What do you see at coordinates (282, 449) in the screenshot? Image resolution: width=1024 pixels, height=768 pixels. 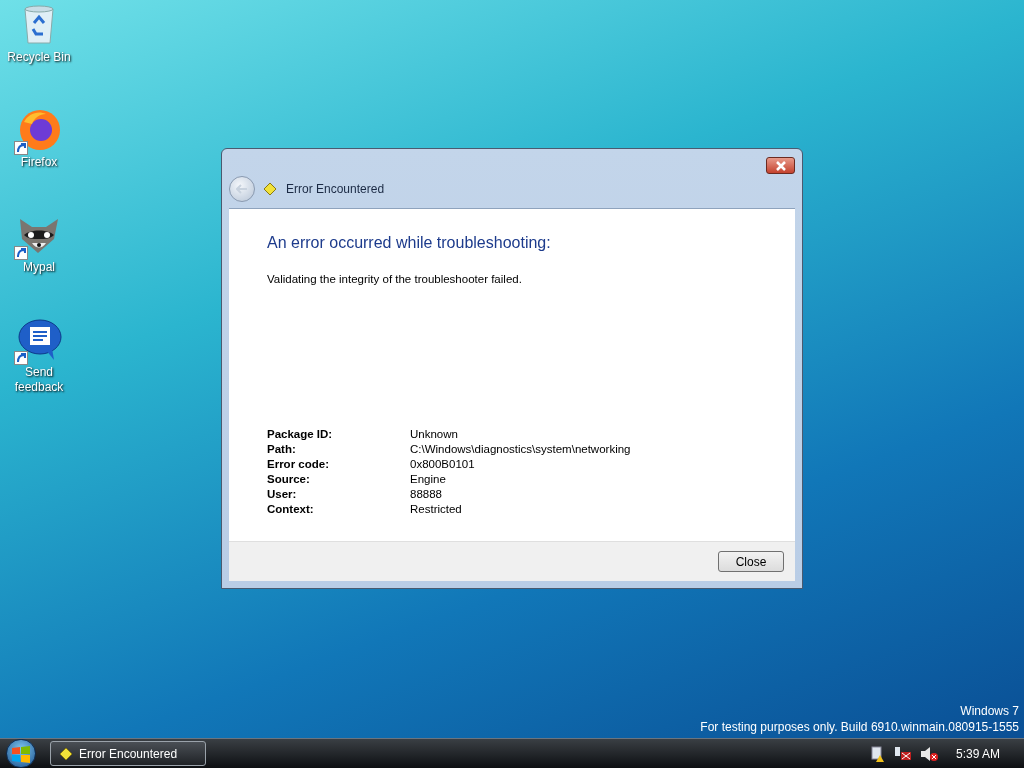 I see `detail-label: Path:` at bounding box center [282, 449].